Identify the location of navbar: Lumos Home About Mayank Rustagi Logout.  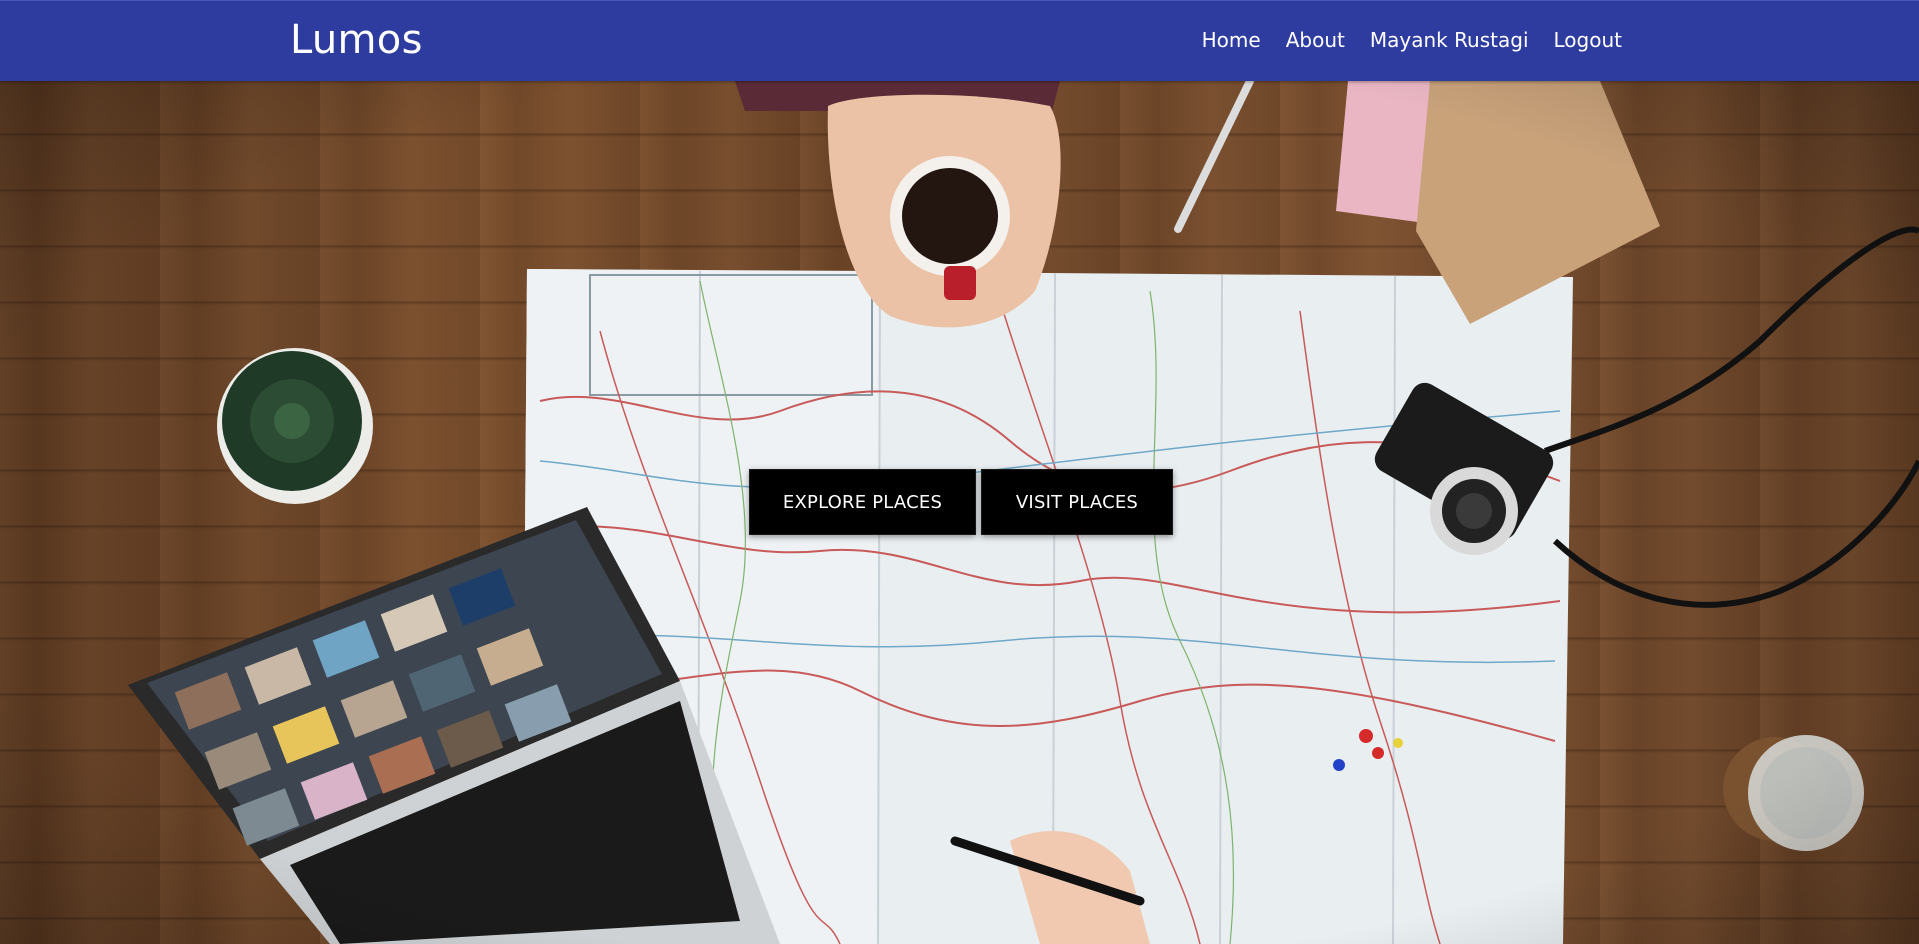
(959, 40).